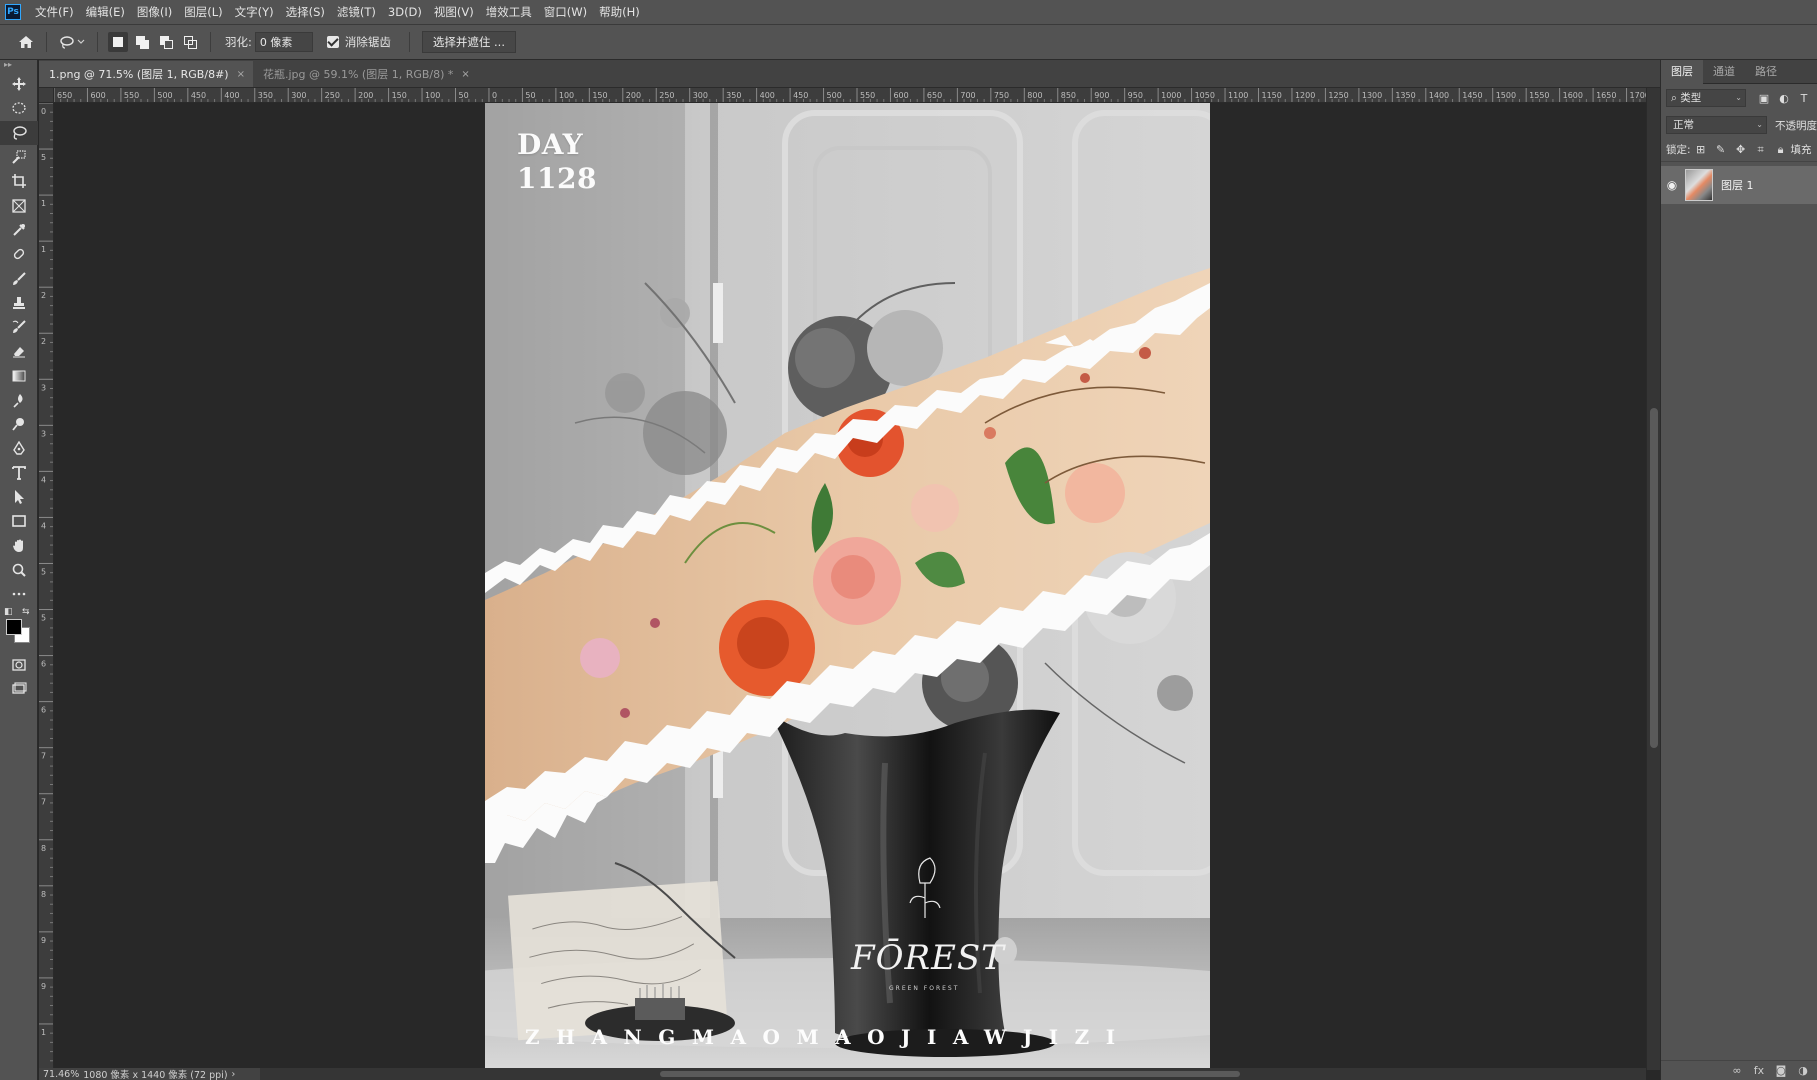 The height and width of the screenshot is (1080, 1817). I want to click on menu-select: 选择(S), so click(305, 12).